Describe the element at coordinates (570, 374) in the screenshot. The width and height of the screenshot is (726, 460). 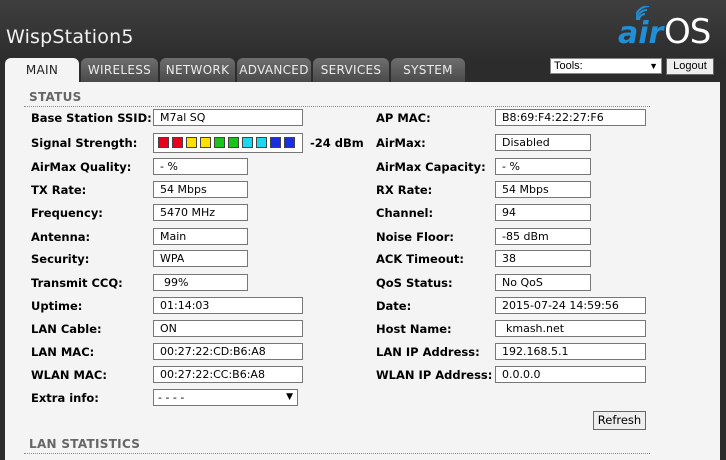
I see `wlan-ip-value: 0.0.0.0` at that location.